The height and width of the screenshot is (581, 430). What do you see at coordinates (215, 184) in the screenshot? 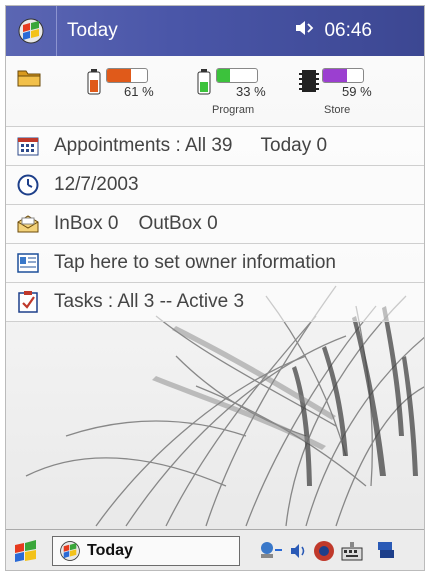
I see `date-item: 12/7/2003` at bounding box center [215, 184].